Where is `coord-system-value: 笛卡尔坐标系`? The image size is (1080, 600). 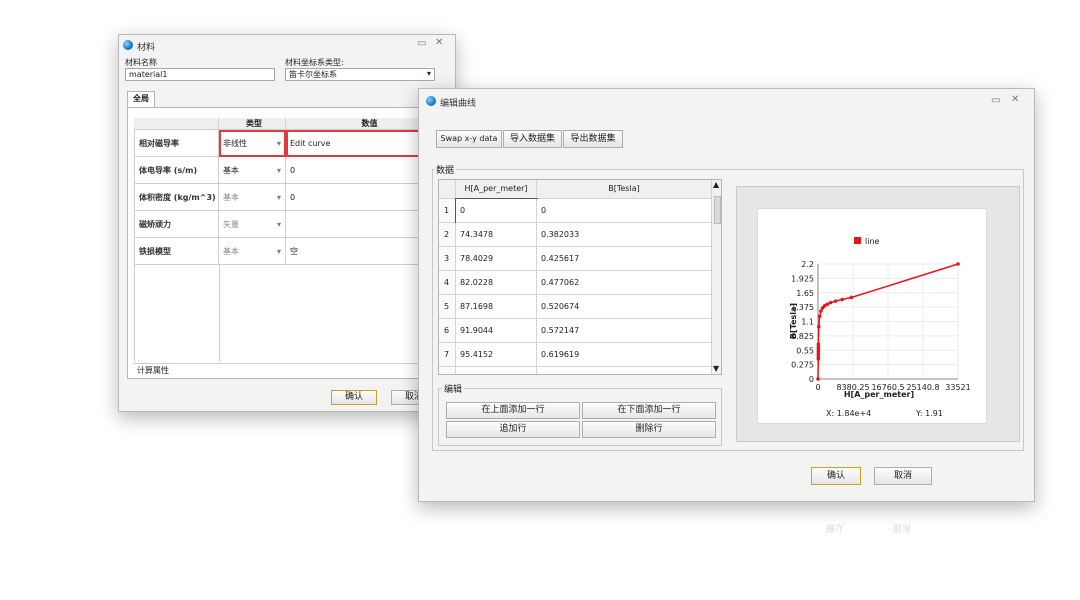 coord-system-value: 笛卡尔坐标系 is located at coordinates (313, 74).